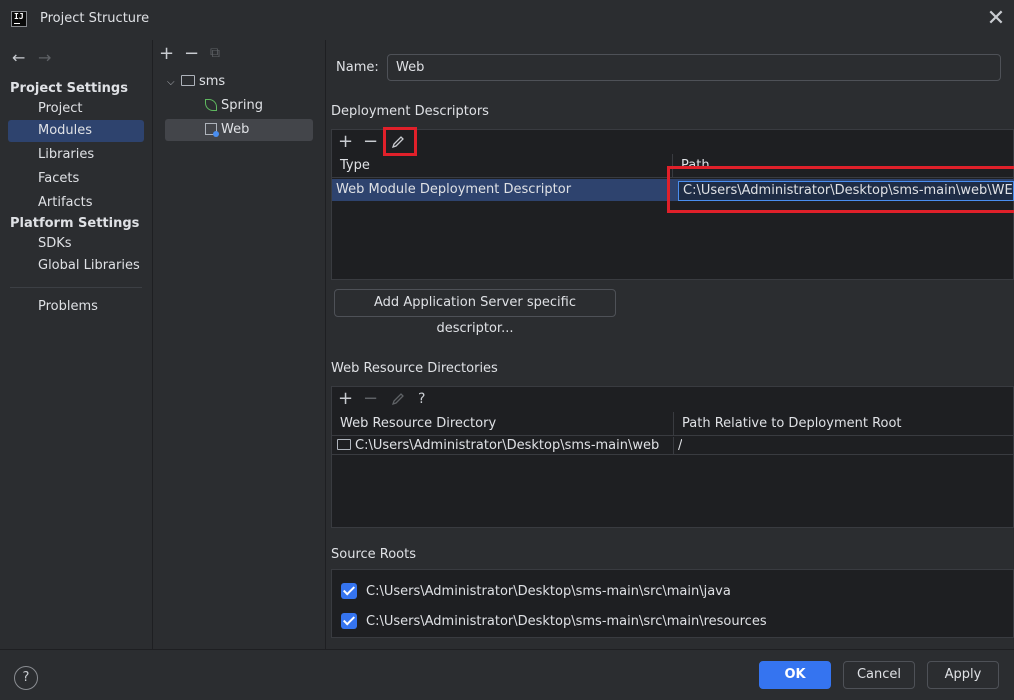  I want to click on intellij-app-icon: IJ, so click(19, 19).